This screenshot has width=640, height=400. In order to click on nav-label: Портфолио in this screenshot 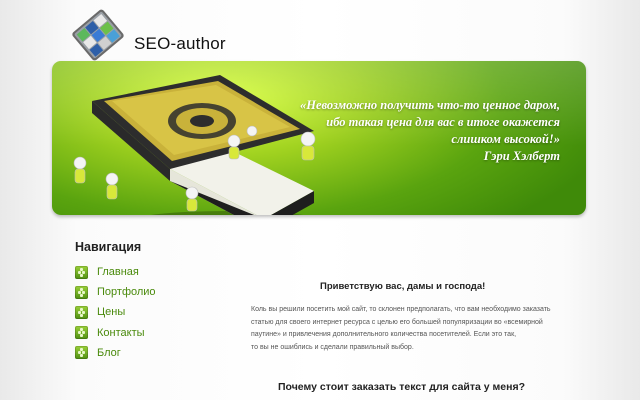, I will do `click(126, 292)`.